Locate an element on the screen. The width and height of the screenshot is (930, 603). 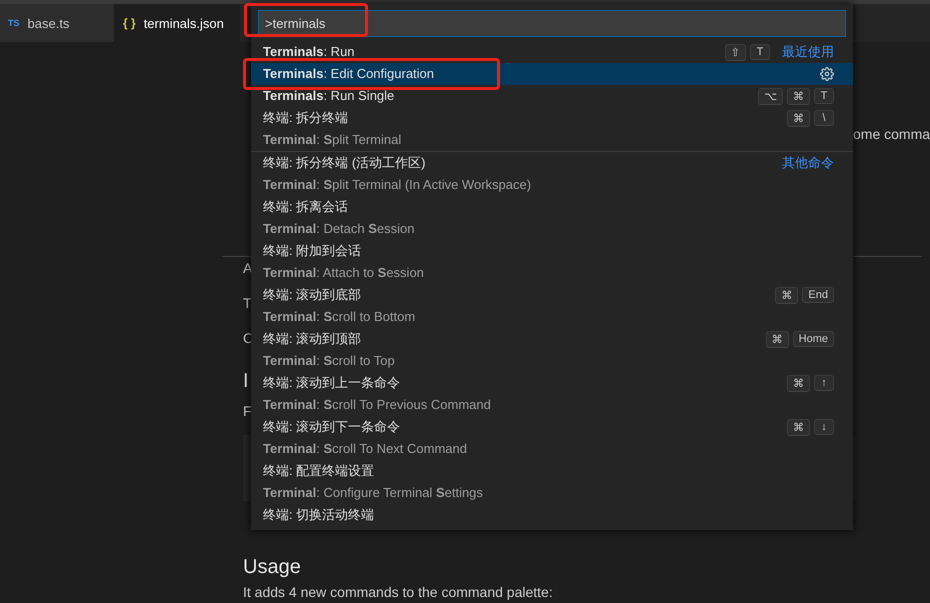
paragraph-text: ome comma is located at coordinates (891, 134).